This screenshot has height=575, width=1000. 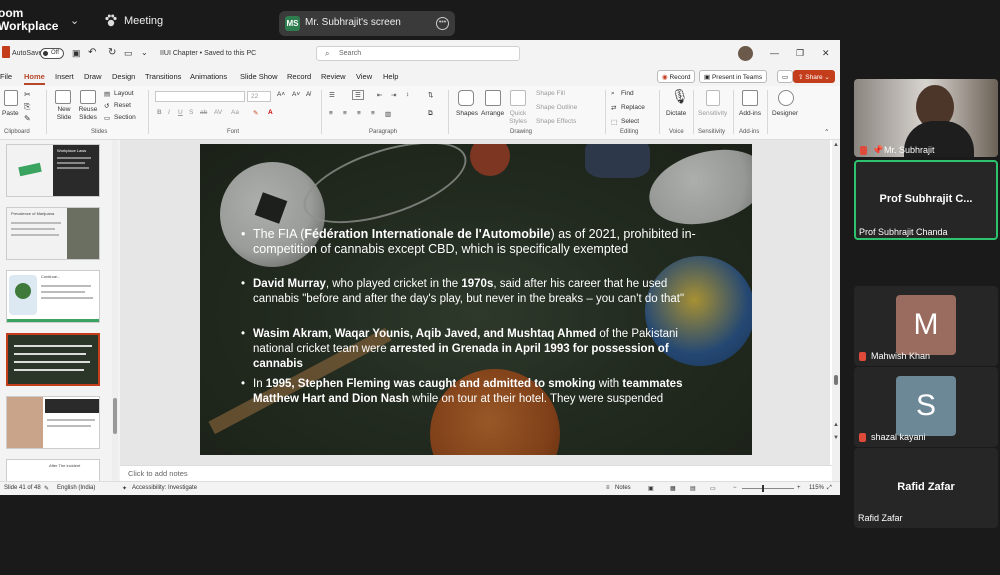 What do you see at coordinates (836, 145) in the screenshot?
I see `scroll-up-icon: ▲` at bounding box center [836, 145].